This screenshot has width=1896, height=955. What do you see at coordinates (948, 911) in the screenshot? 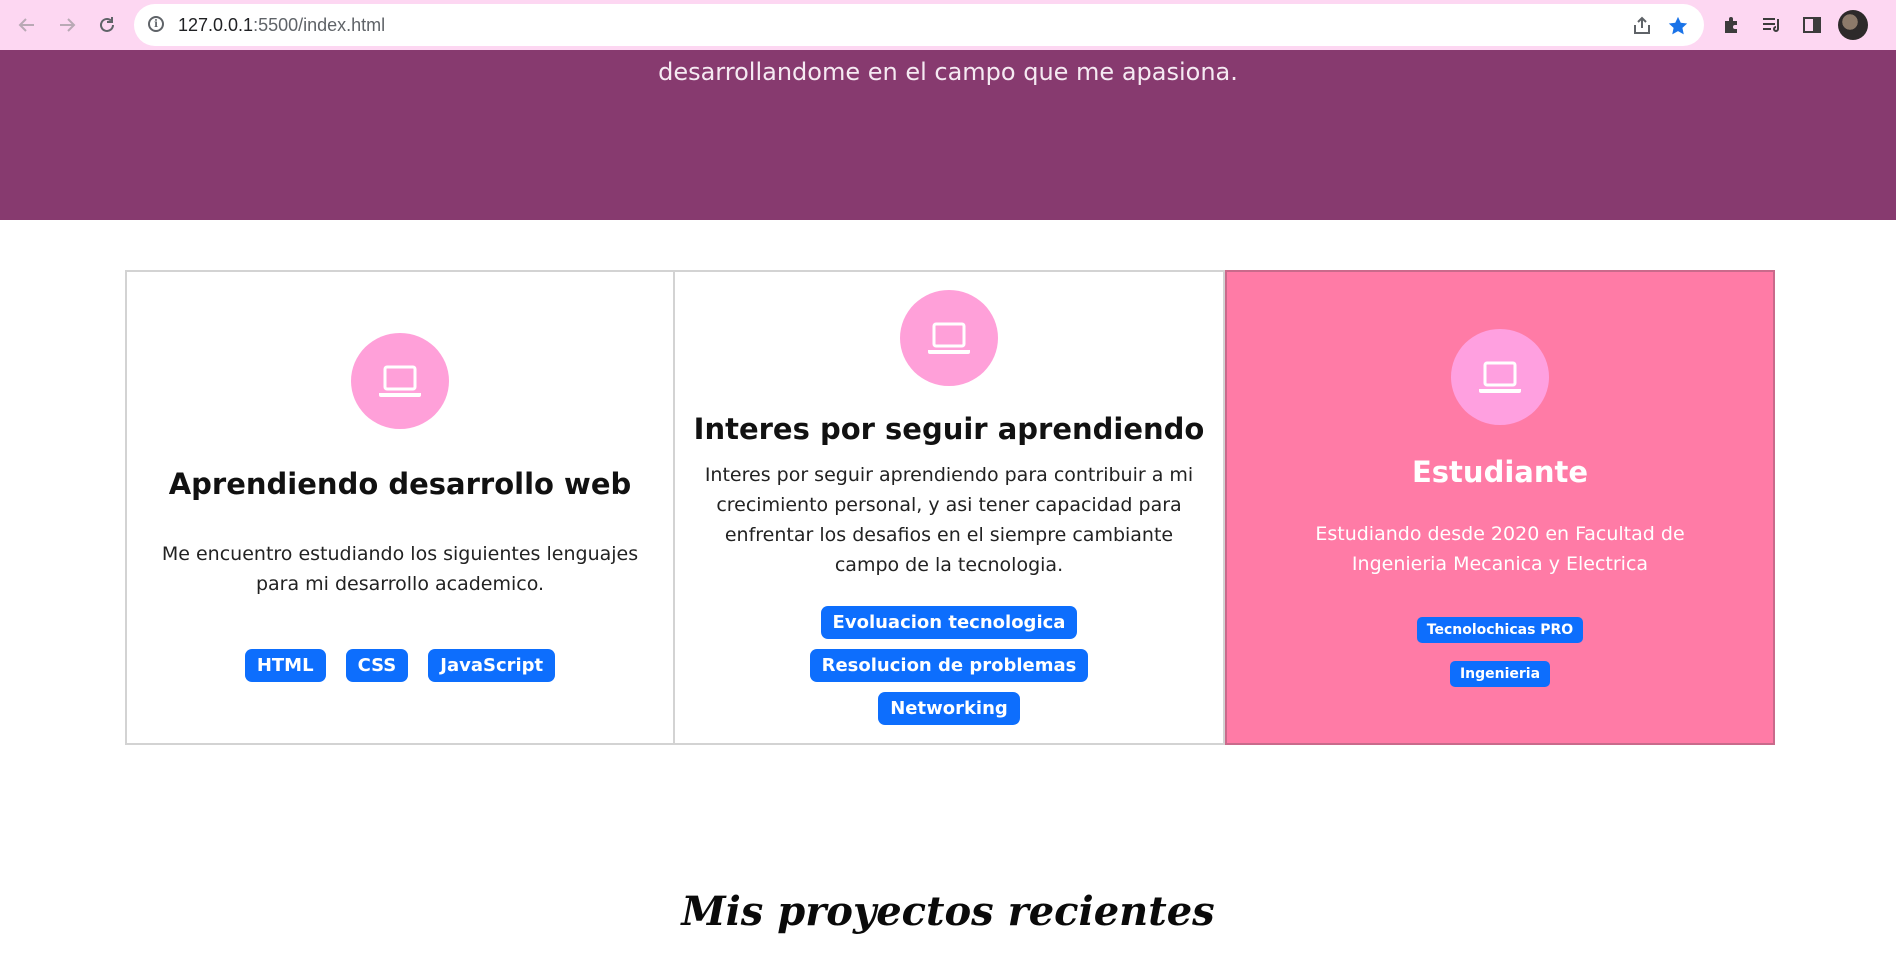
I see `section-title: Mis proyectos recientes` at bounding box center [948, 911].